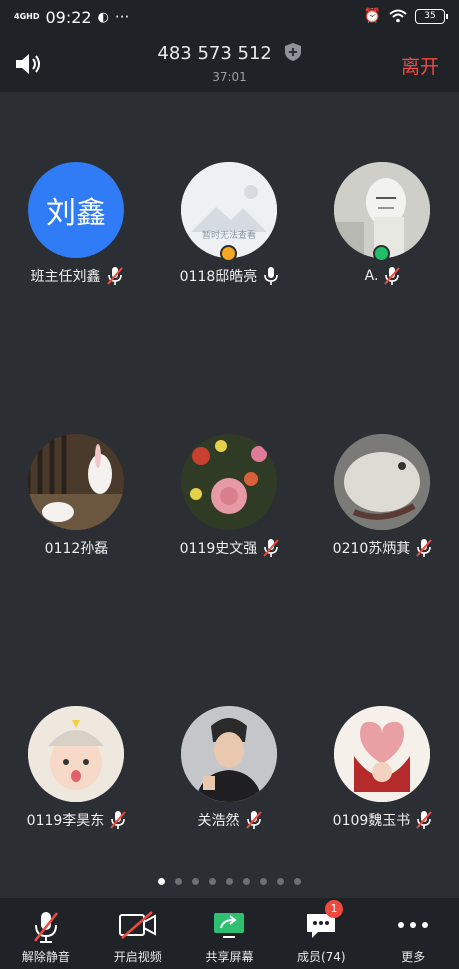 This screenshot has width=459, height=969. What do you see at coordinates (218, 549) in the screenshot?
I see `participant-name: 0119史文强` at bounding box center [218, 549].